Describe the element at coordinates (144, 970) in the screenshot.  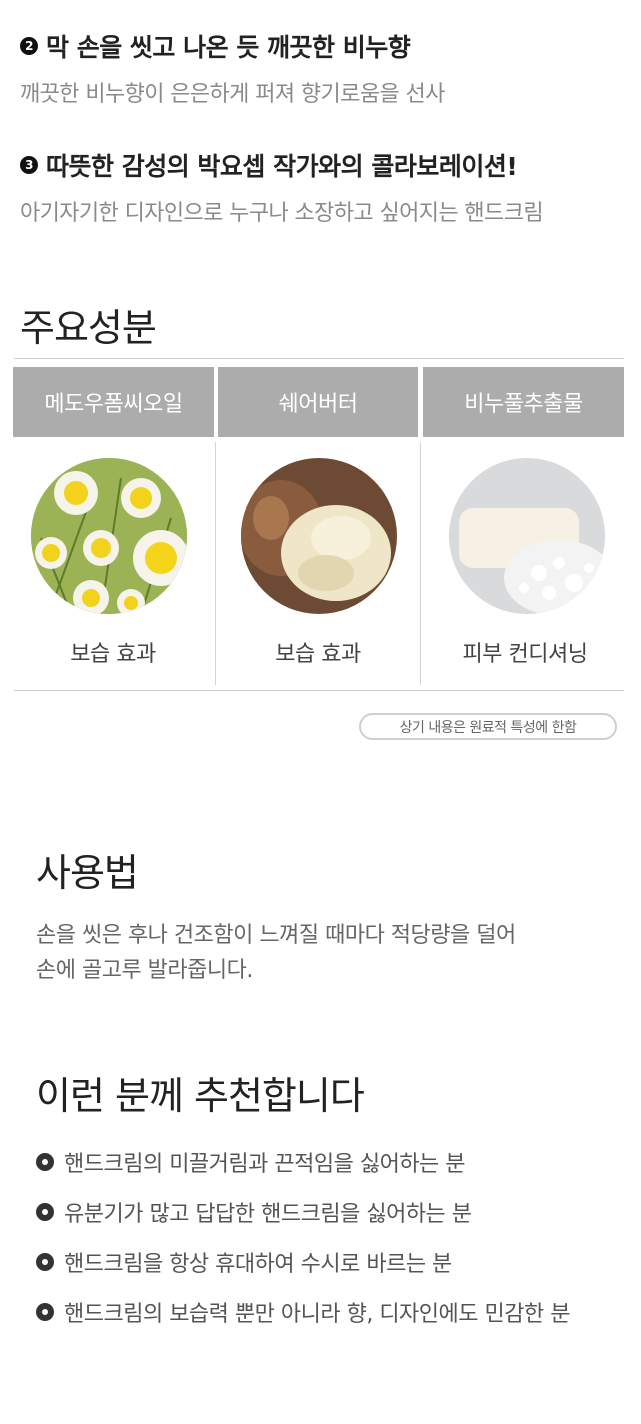
I see `usage-line: 손에 골고루 발라줍니다.` at that location.